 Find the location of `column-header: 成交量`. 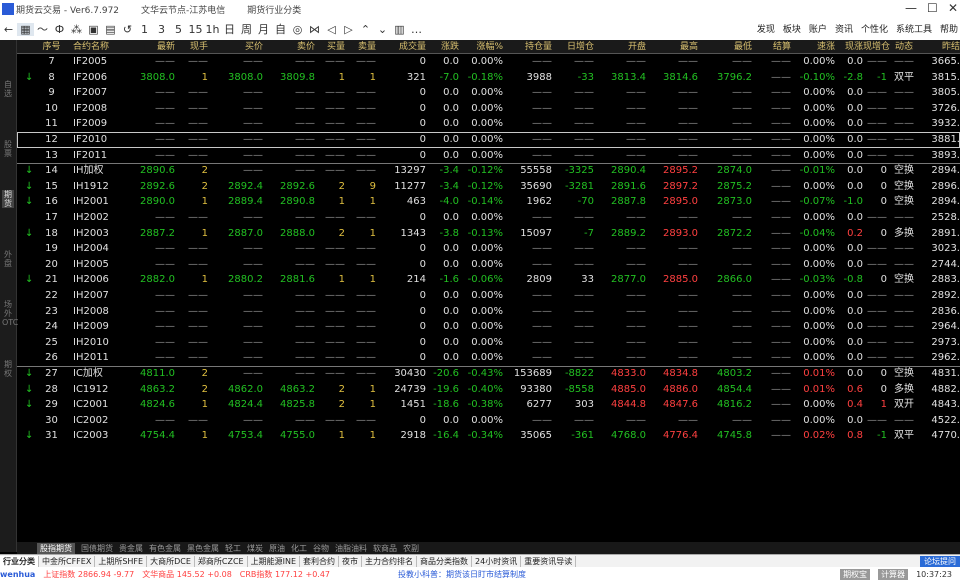

column-header: 成交量 is located at coordinates (401, 47).